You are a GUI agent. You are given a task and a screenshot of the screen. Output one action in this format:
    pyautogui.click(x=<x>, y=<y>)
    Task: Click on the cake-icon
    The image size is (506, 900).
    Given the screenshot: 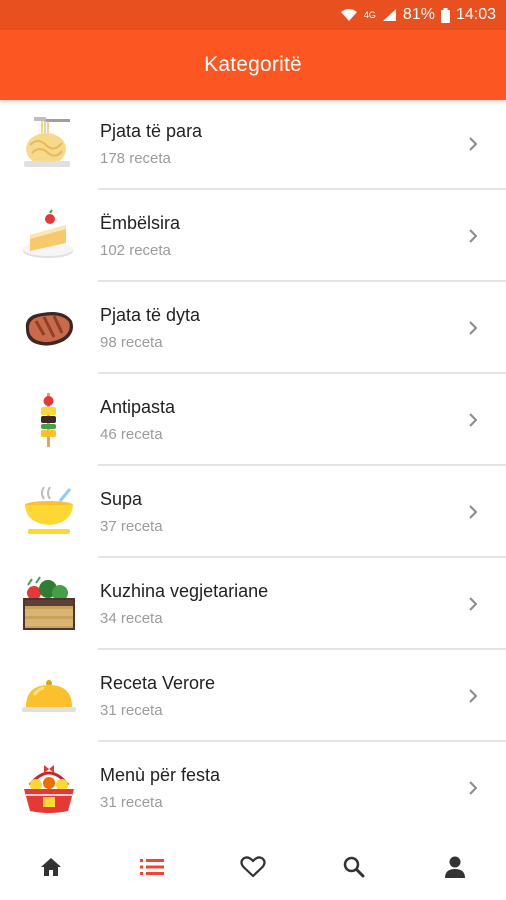 What is the action you would take?
    pyautogui.click(x=49, y=236)
    